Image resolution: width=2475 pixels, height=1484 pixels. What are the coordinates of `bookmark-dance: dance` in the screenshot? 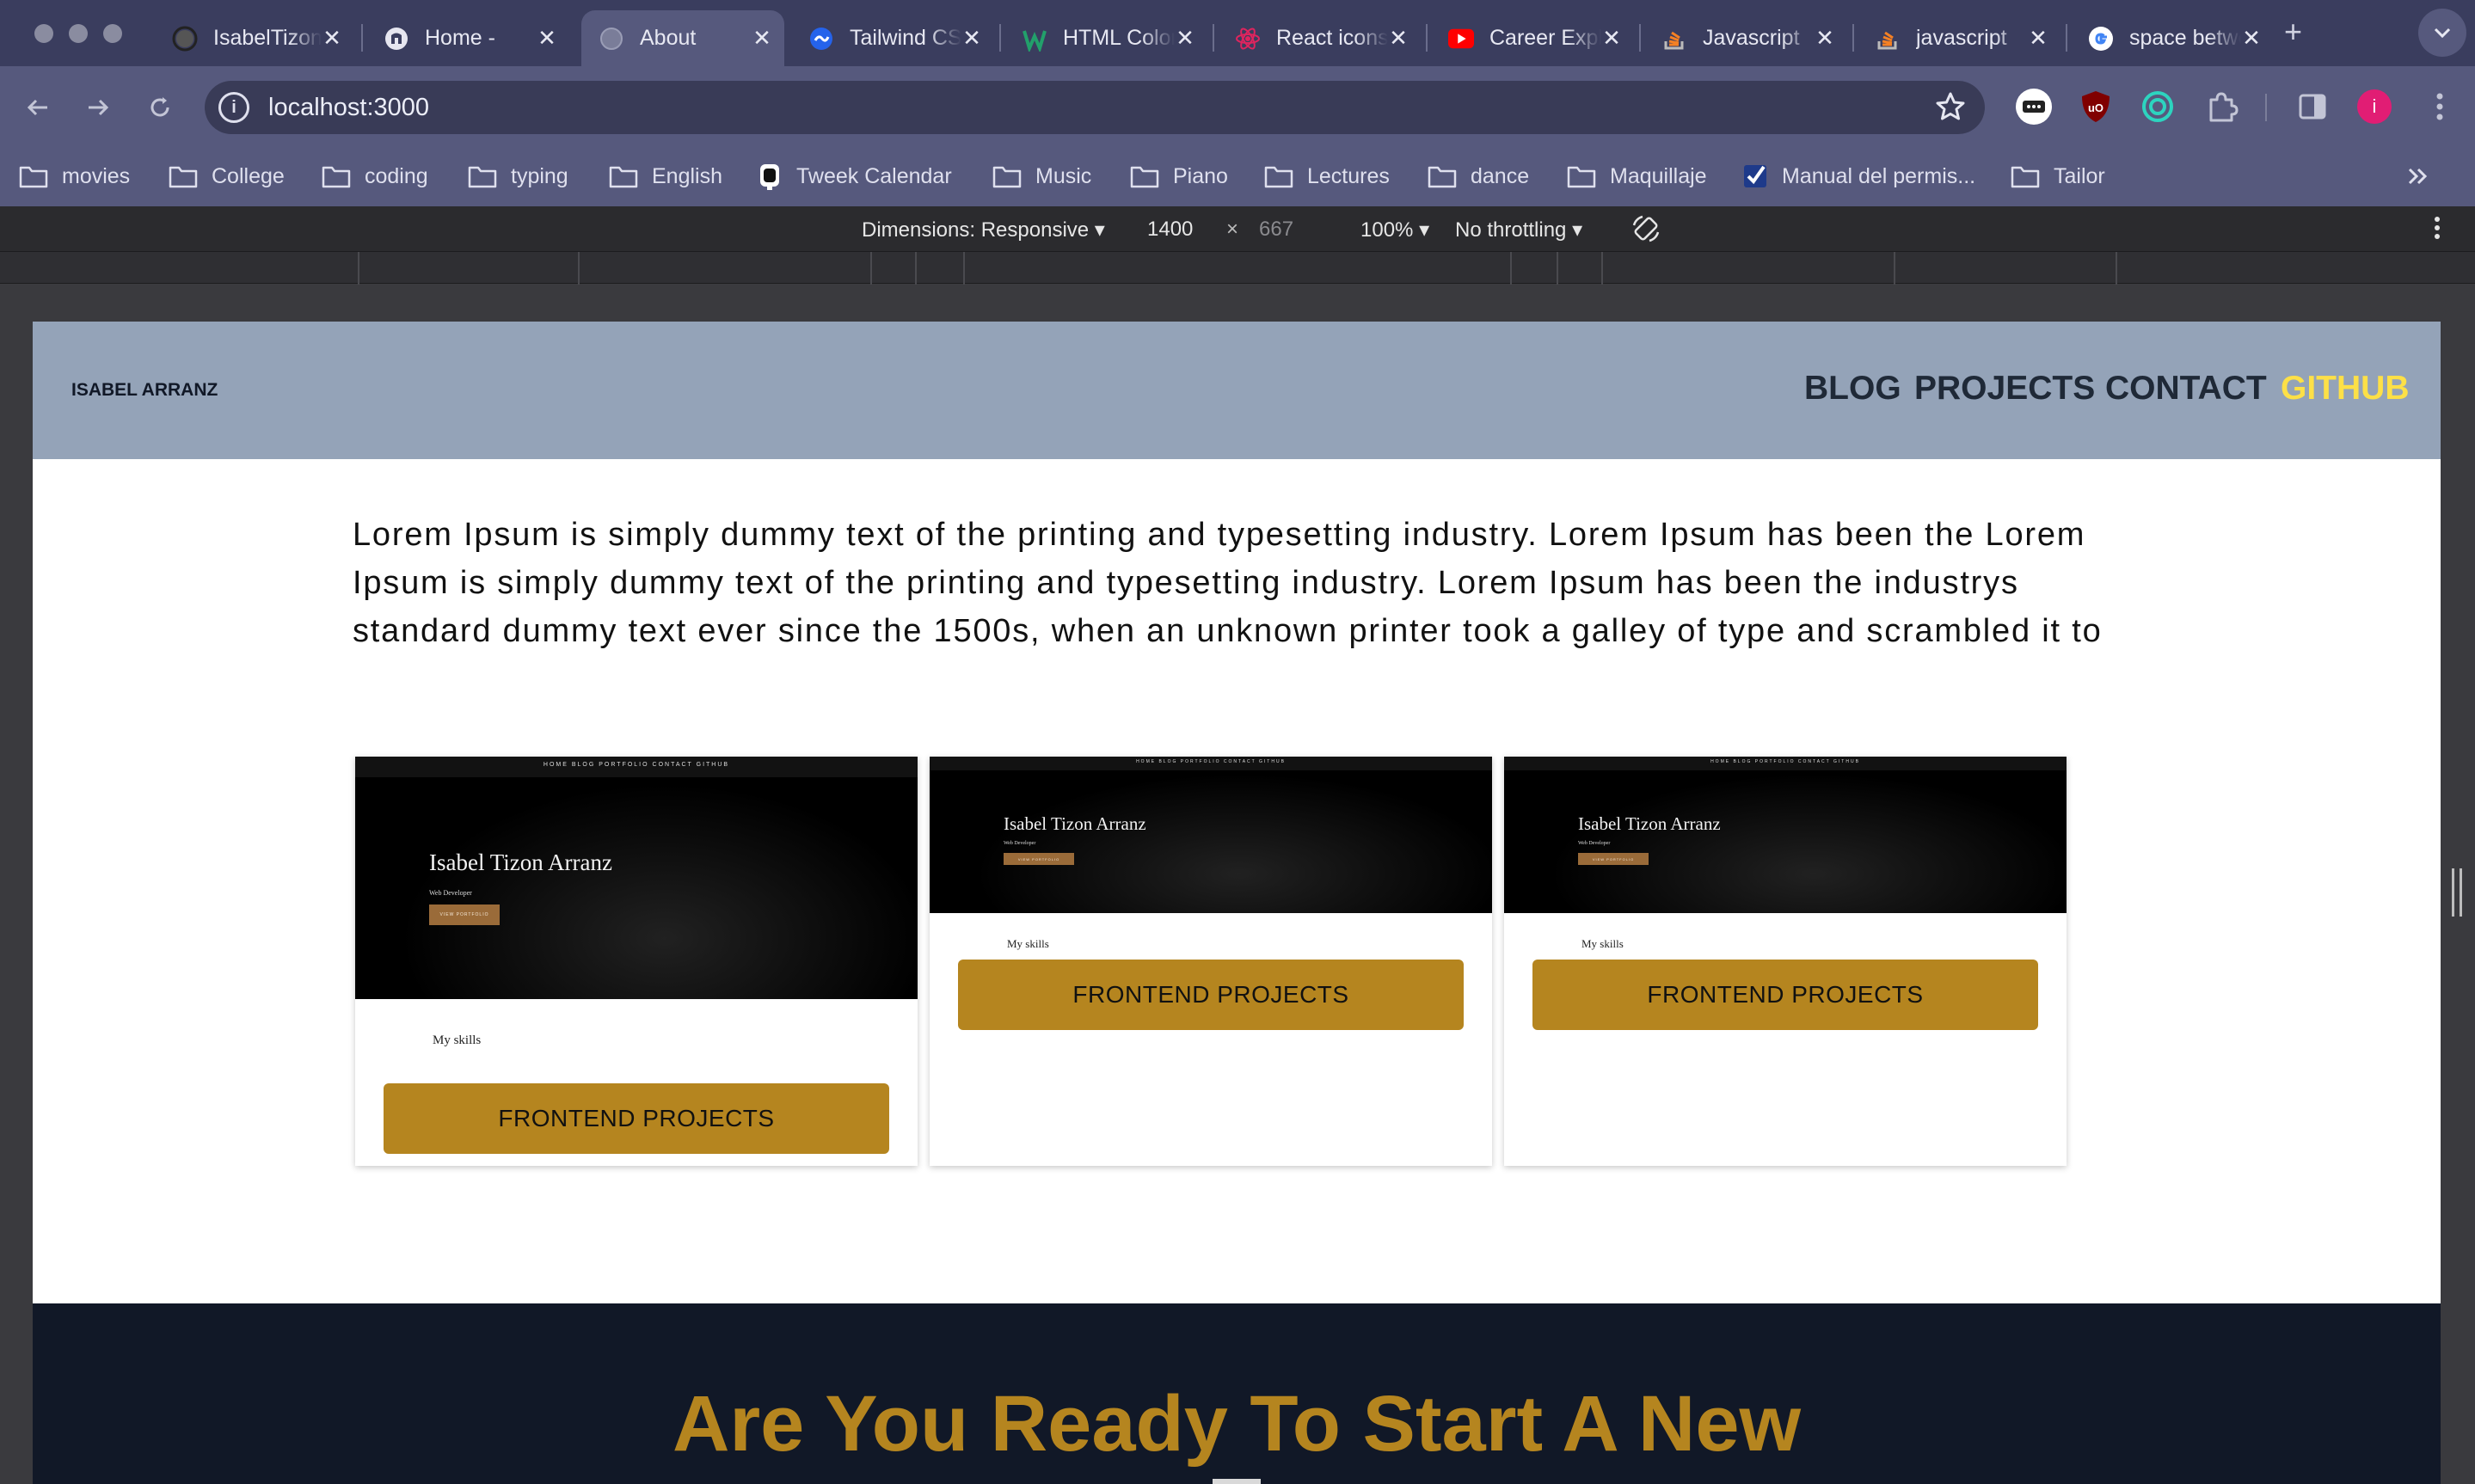 It's located at (1478, 176).